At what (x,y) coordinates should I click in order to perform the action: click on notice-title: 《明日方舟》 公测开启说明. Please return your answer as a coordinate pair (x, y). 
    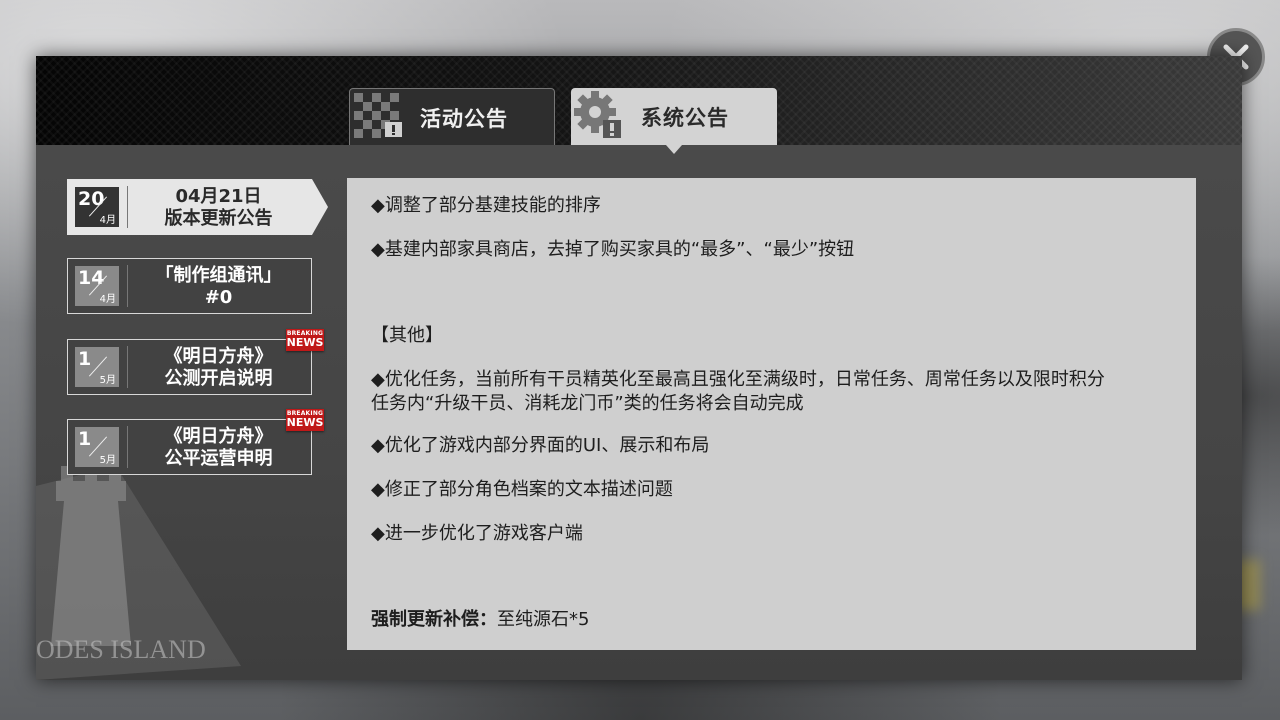
    Looking at the image, I should click on (218, 368).